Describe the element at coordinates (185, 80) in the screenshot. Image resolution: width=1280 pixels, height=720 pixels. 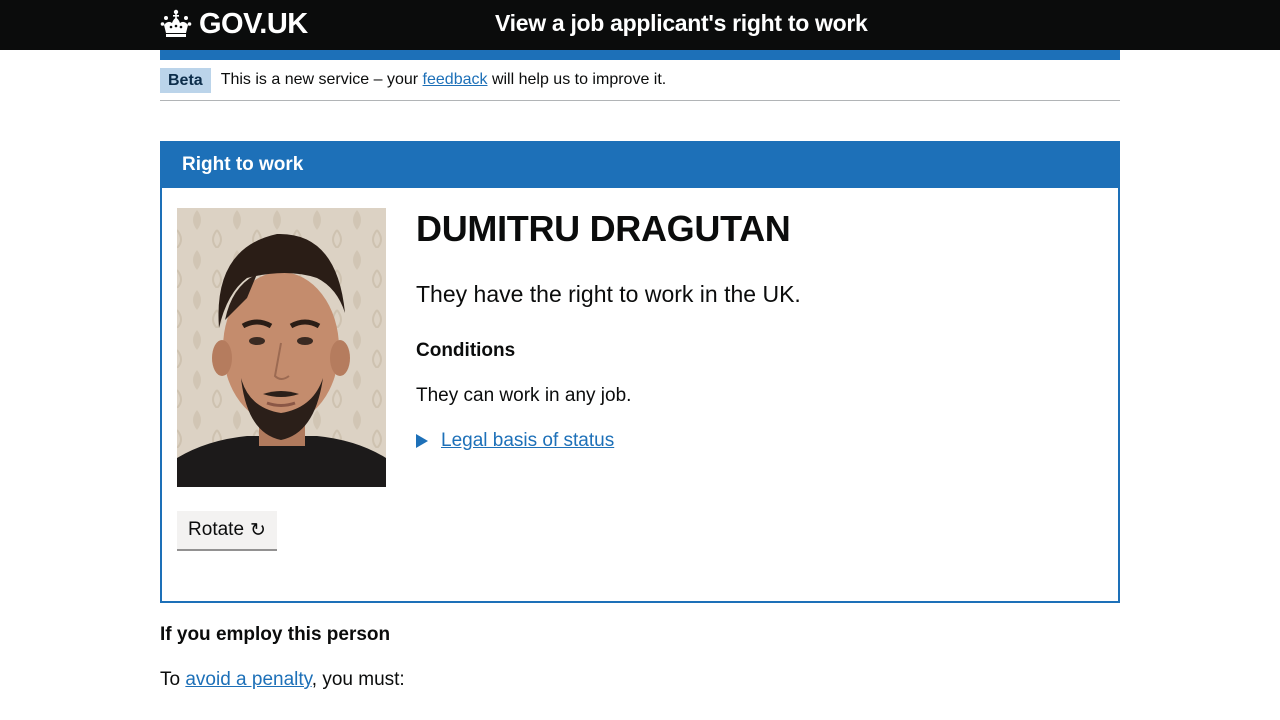
I see `beta-tag: Beta` at that location.